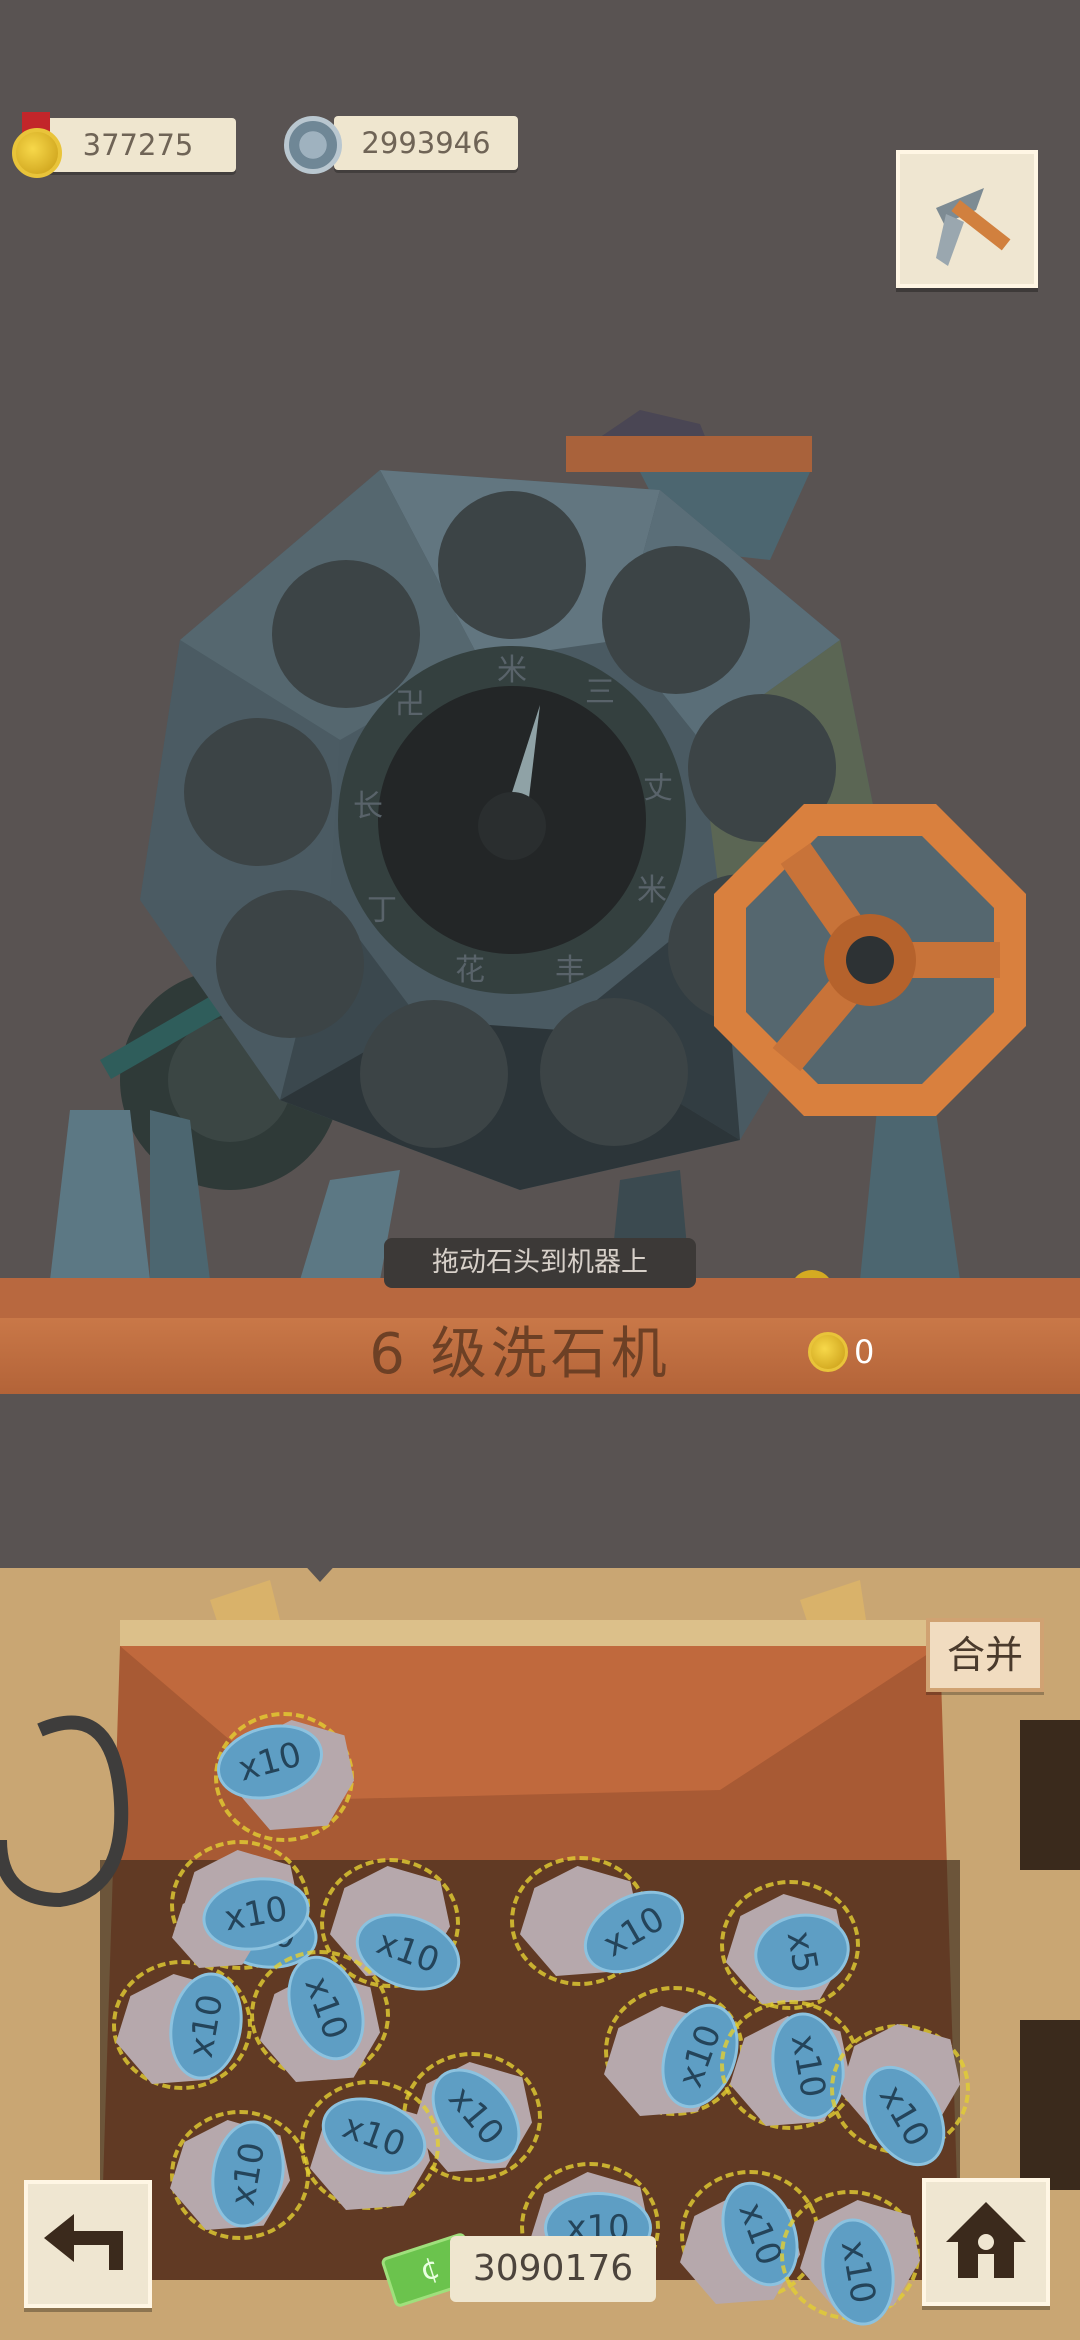 This screenshot has width=1080, height=2340. I want to click on gear-coin-icon, so click(313, 145).